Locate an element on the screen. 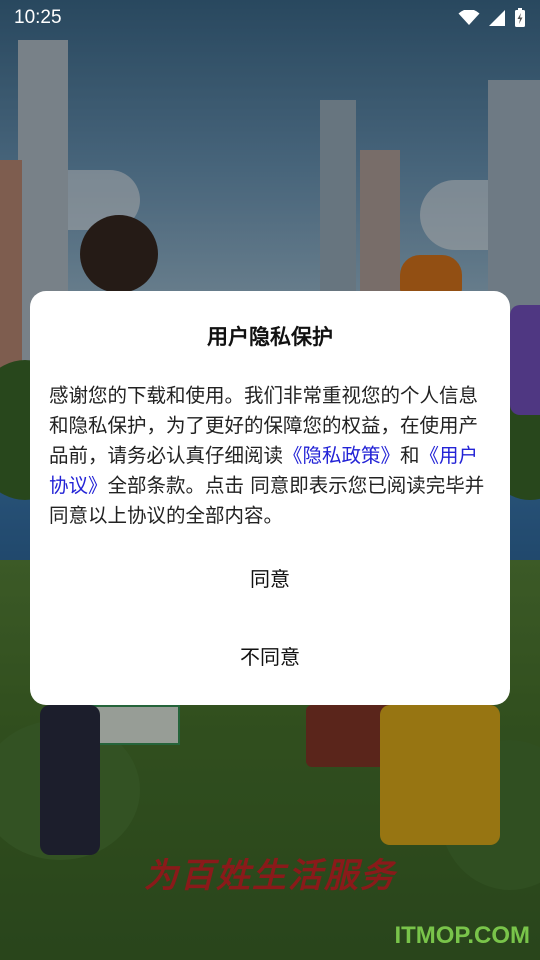 Image resolution: width=540 pixels, height=960 pixels. agree-button: 同意 is located at coordinates (270, 577).